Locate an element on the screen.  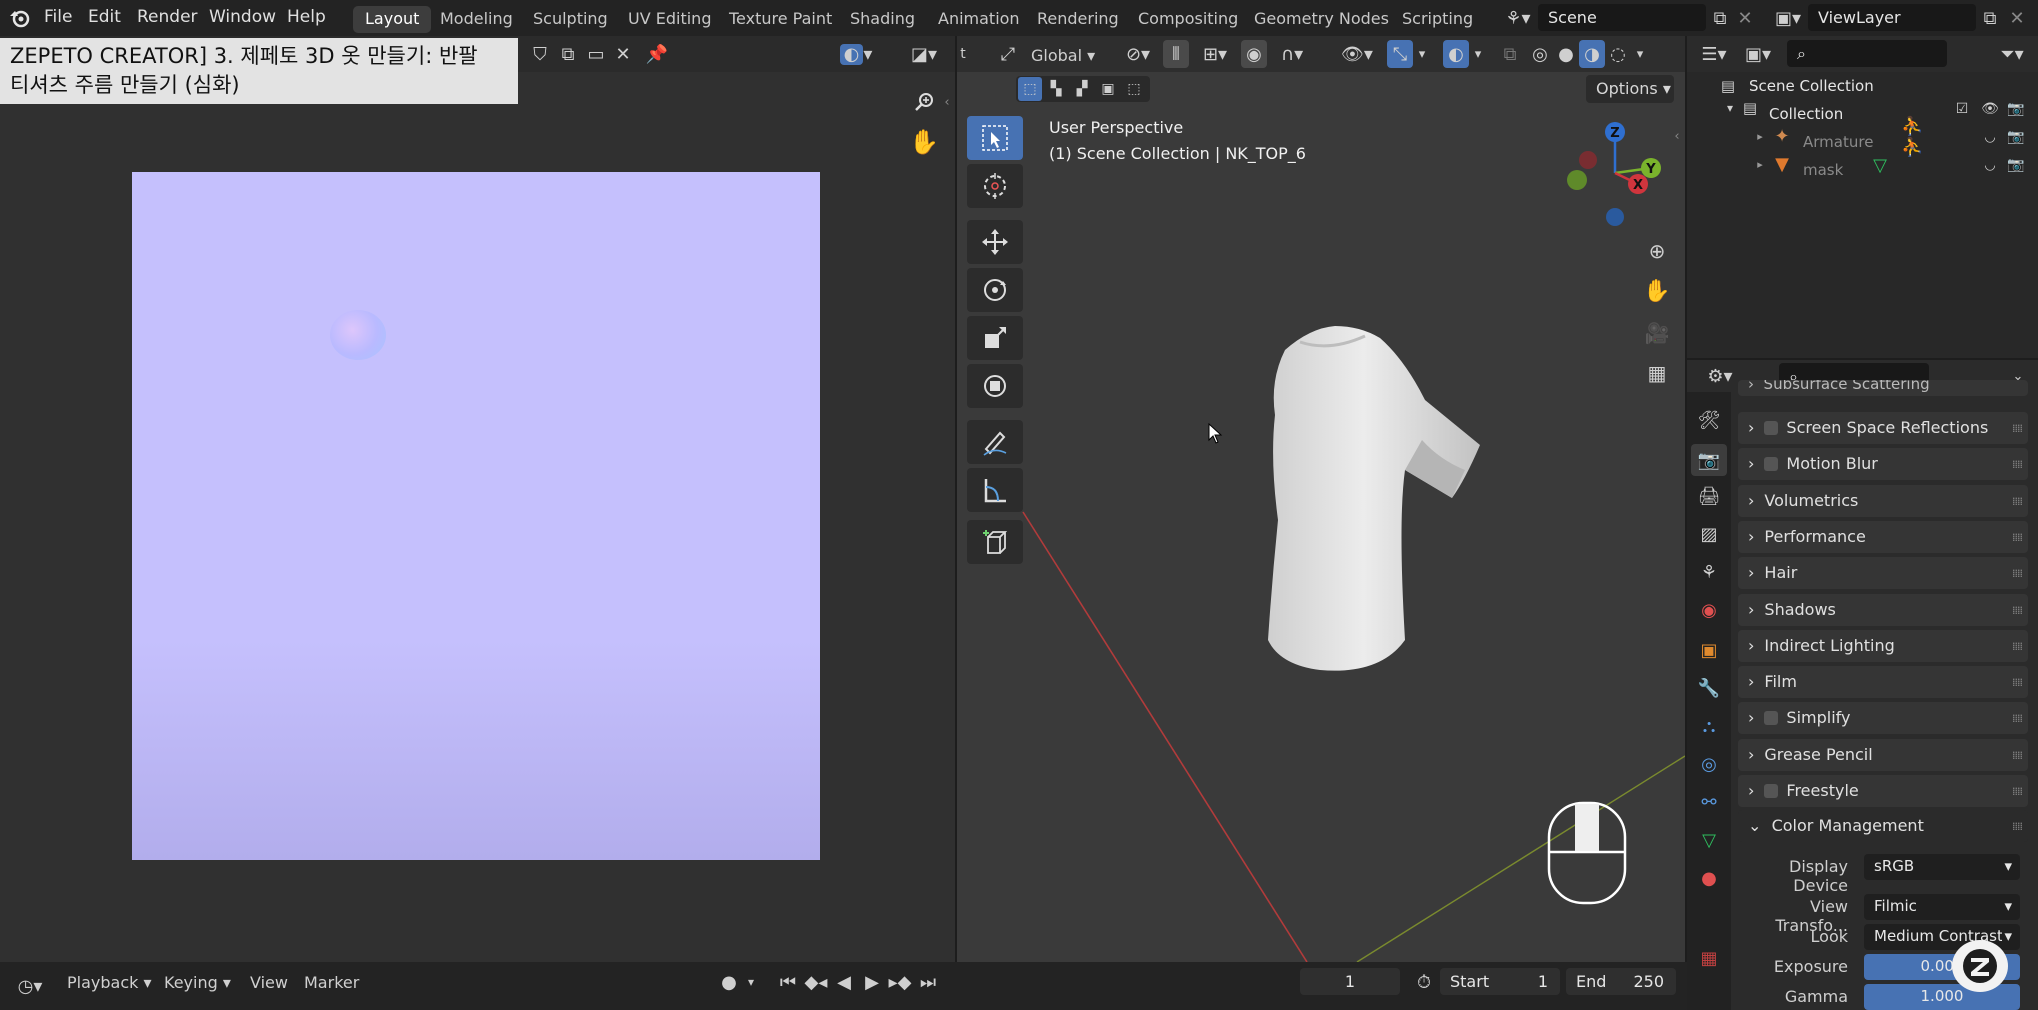
scene-collection-label: Scene Collection is located at coordinates (1811, 86).